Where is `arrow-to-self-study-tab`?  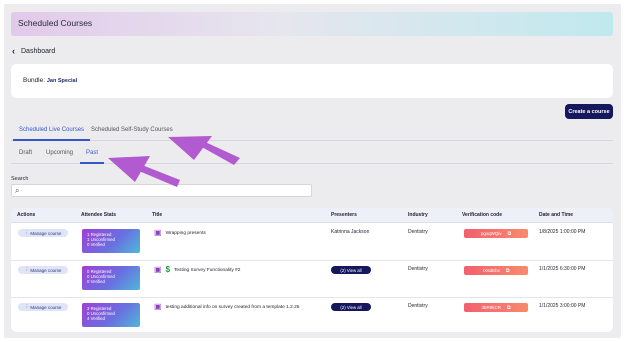 arrow-to-self-study-tab is located at coordinates (204, 150).